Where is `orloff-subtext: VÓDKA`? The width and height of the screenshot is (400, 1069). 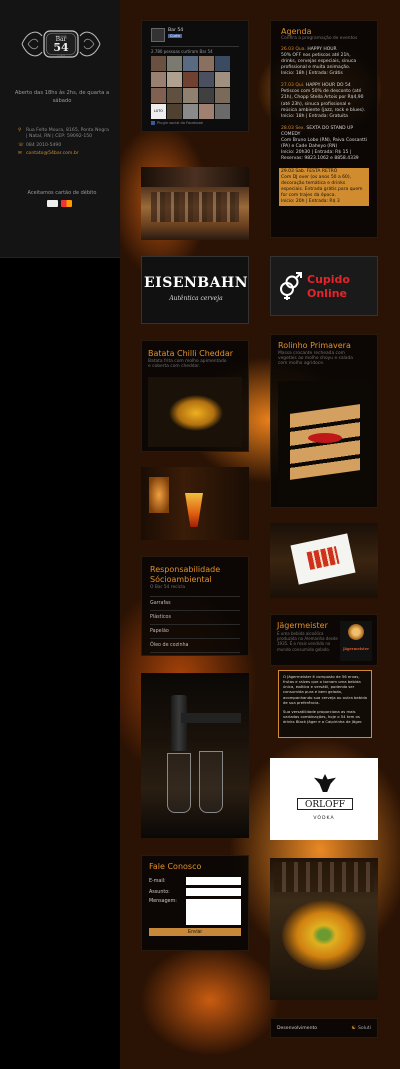 orloff-subtext: VÓDKA is located at coordinates (324, 818).